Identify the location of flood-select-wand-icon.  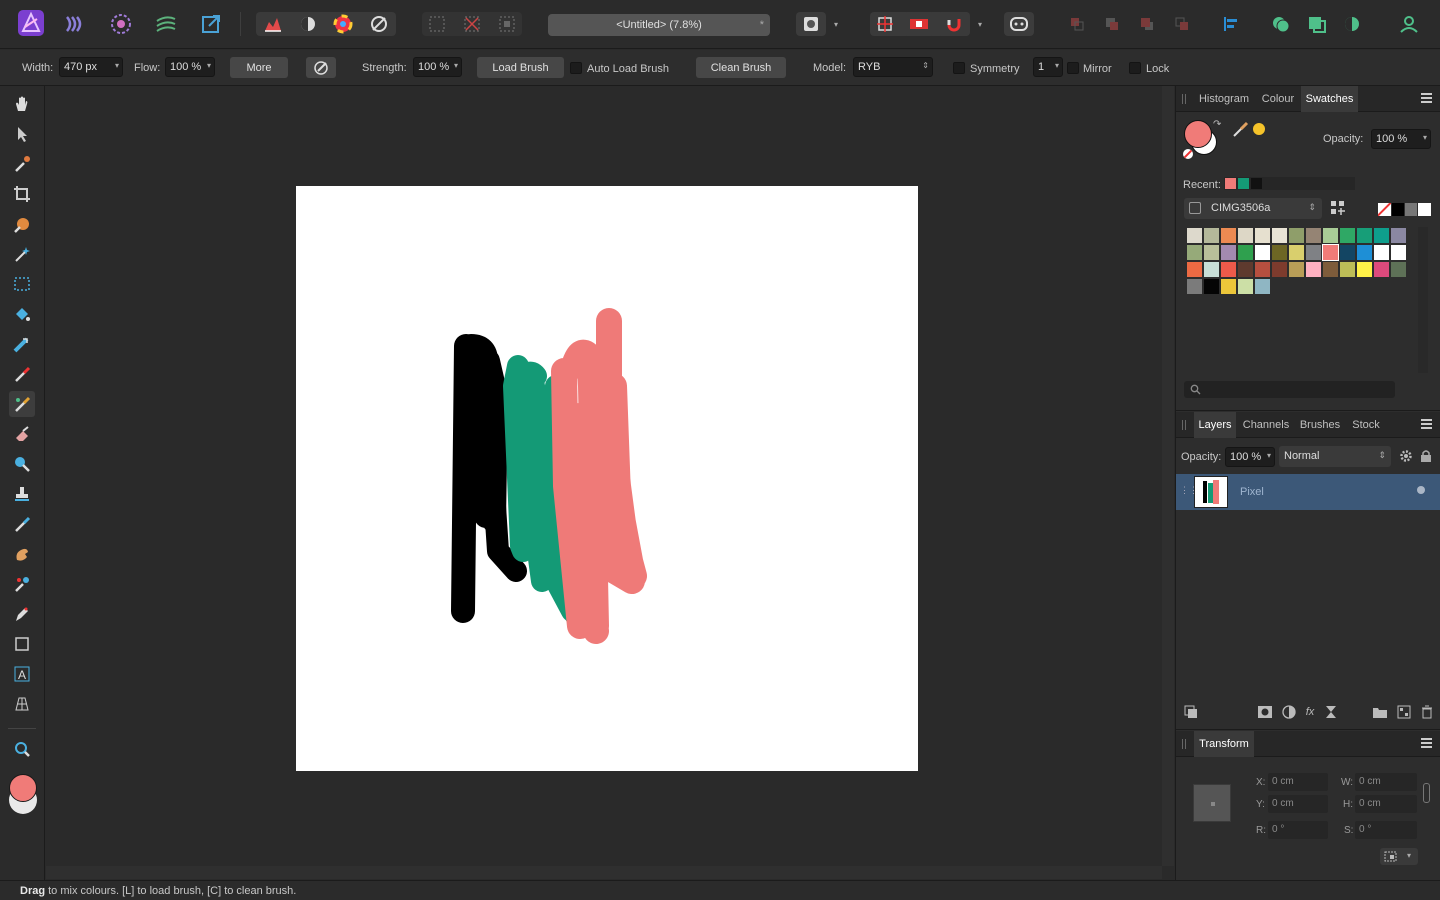
(22, 254).